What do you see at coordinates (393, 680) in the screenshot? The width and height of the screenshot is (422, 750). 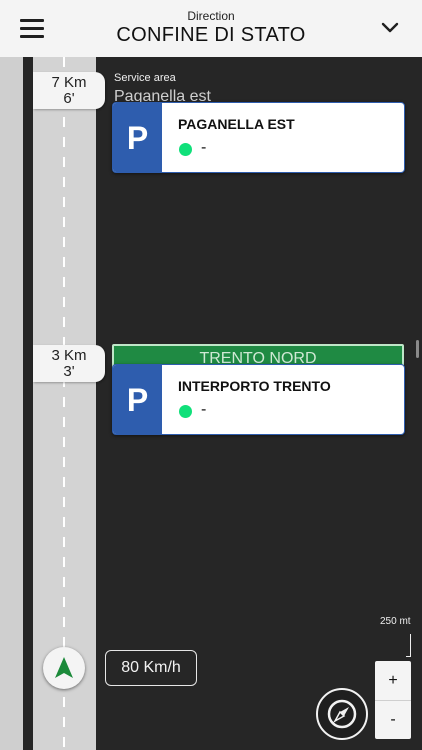 I see `zoom-in-button: +` at bounding box center [393, 680].